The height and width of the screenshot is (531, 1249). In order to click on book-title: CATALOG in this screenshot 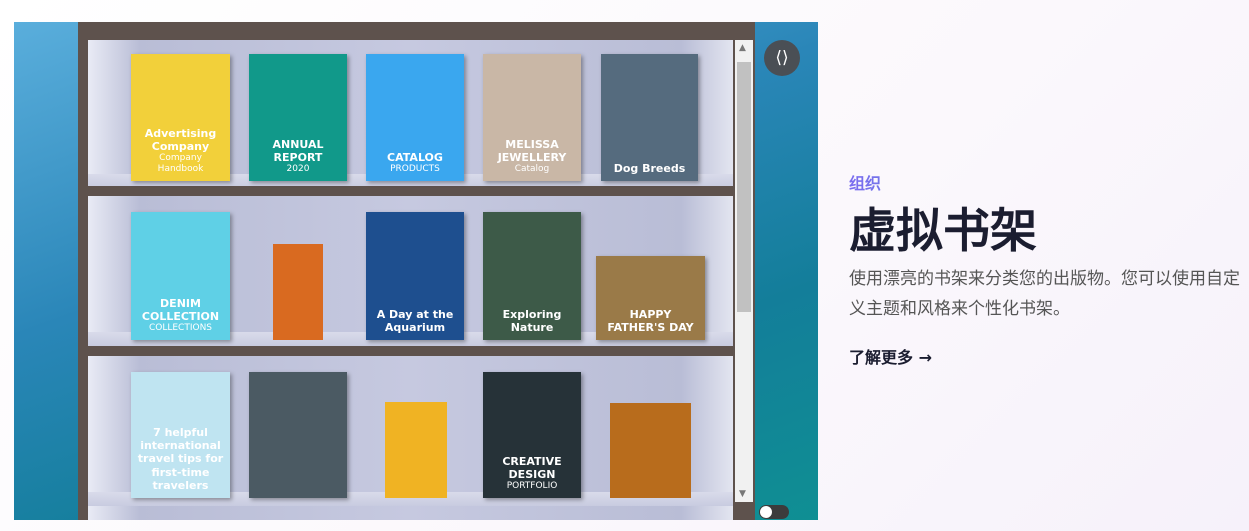, I will do `click(415, 158)`.